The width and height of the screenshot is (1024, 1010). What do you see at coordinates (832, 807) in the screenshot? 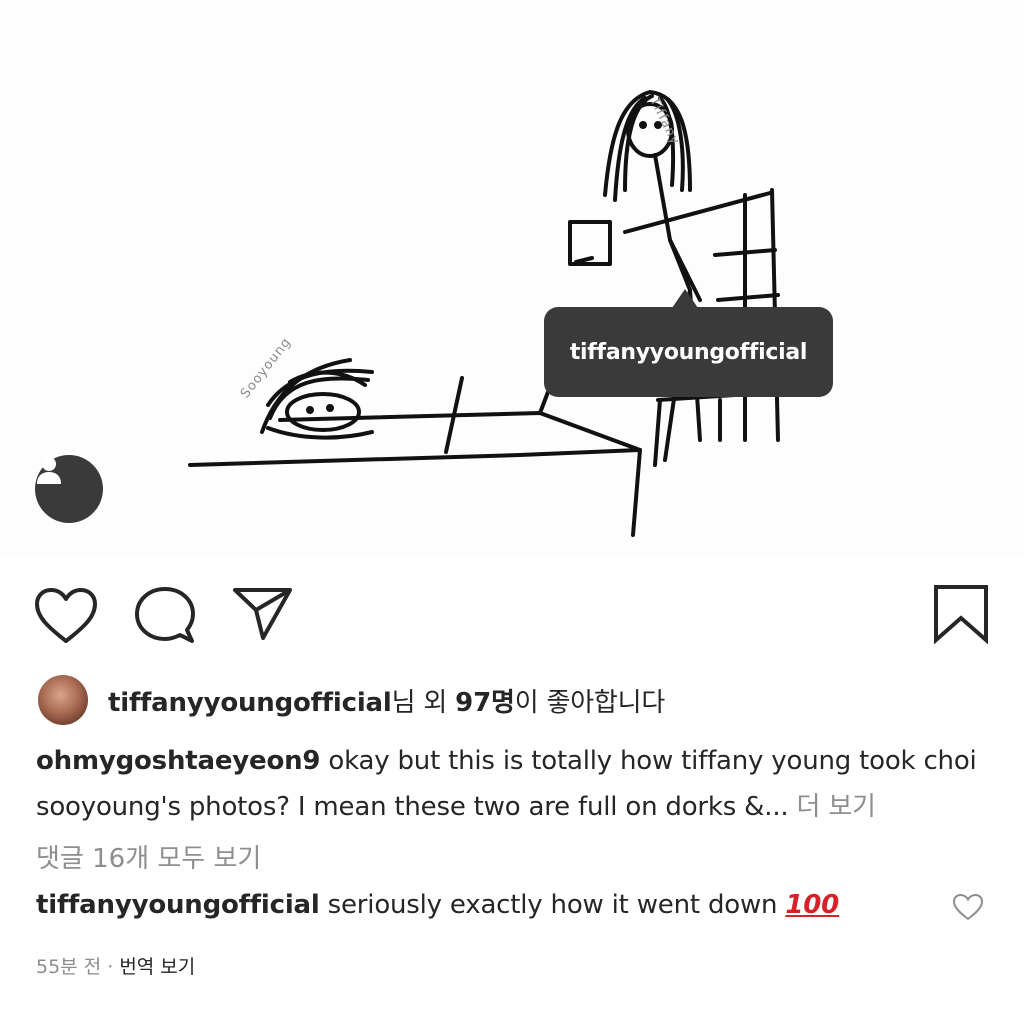
I see `caption-more-link: 더 보기` at bounding box center [832, 807].